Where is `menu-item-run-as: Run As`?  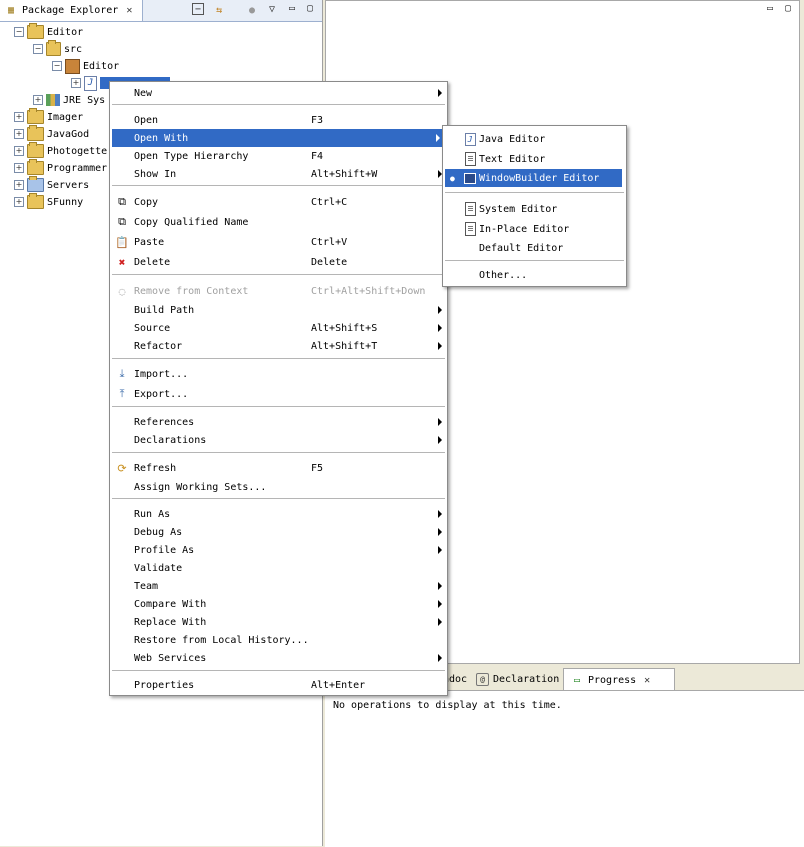 menu-item-run-as: Run As is located at coordinates (278, 514).